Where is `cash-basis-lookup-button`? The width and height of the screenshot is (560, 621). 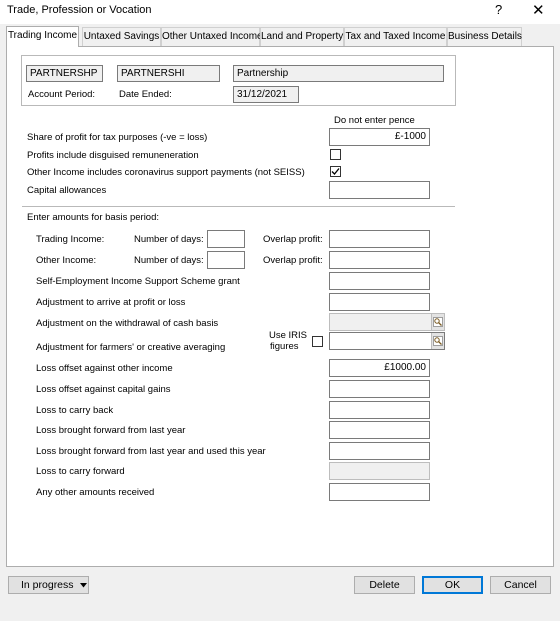 cash-basis-lookup-button is located at coordinates (437, 322).